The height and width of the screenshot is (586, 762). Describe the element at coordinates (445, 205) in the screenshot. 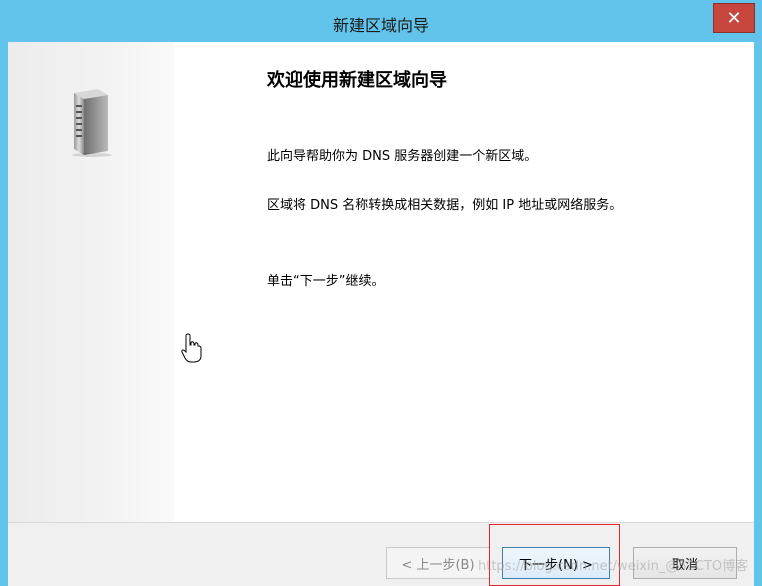

I see `description-paragraph: 区域将 DNS 名称转换成相关数据，例如 IP 地址或网络服务。` at that location.